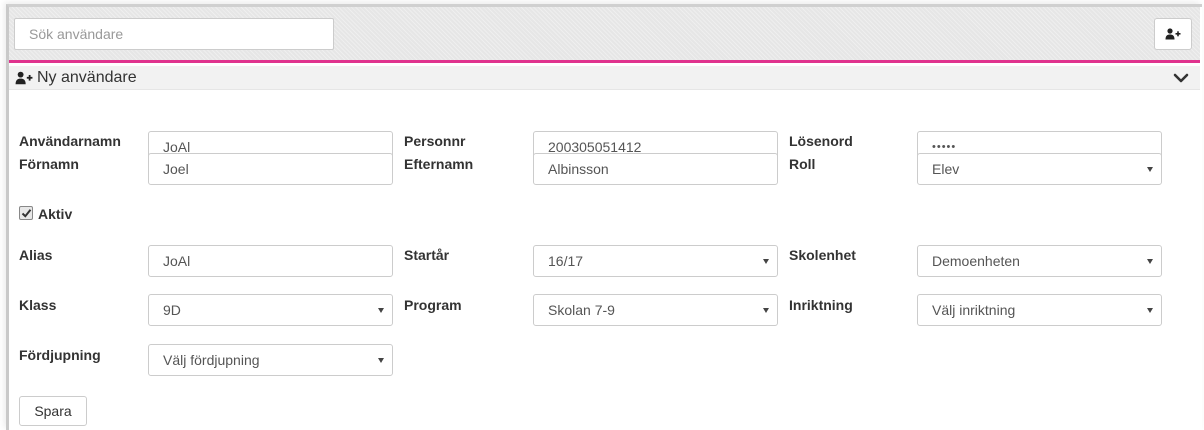 This screenshot has height=430, width=1204. I want to click on add-user-button, so click(1173, 34).